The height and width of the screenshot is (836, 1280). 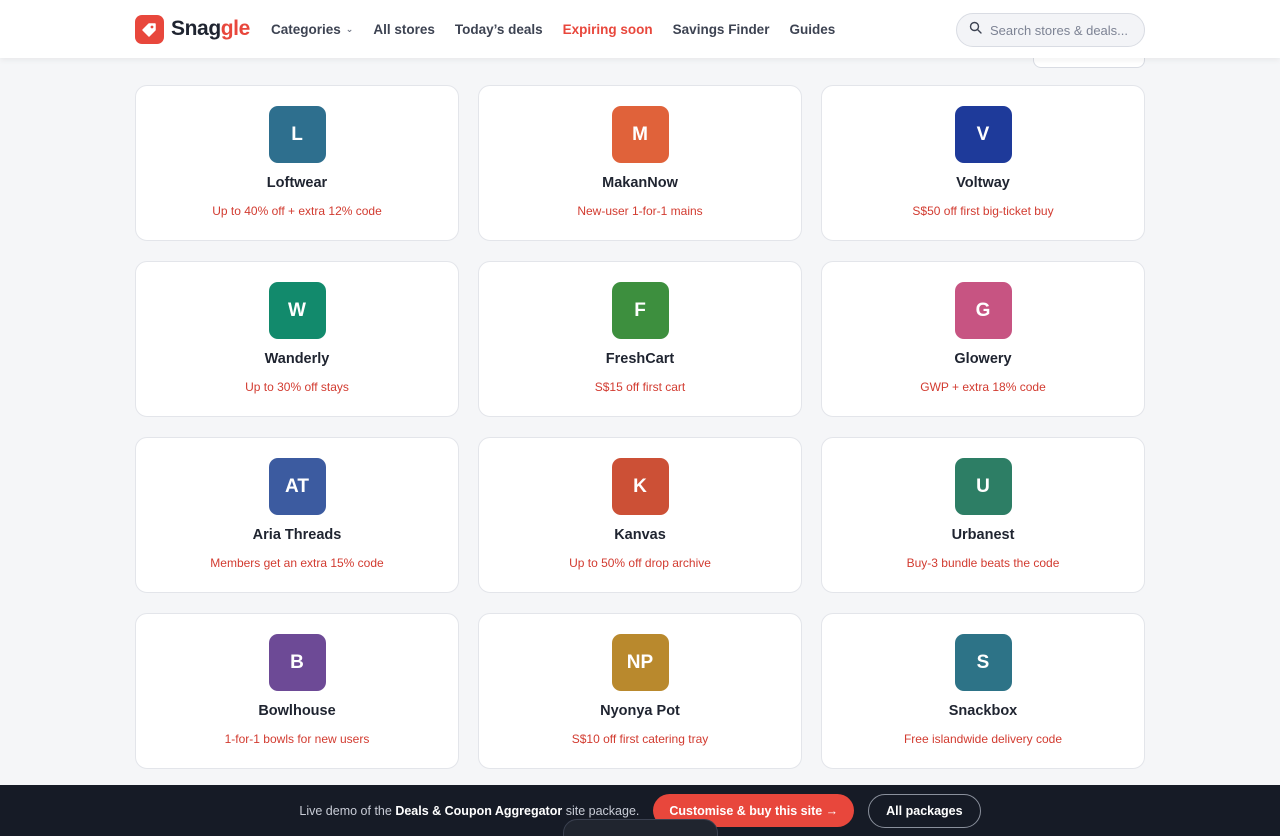 I want to click on store-logo: G, so click(x=983, y=310).